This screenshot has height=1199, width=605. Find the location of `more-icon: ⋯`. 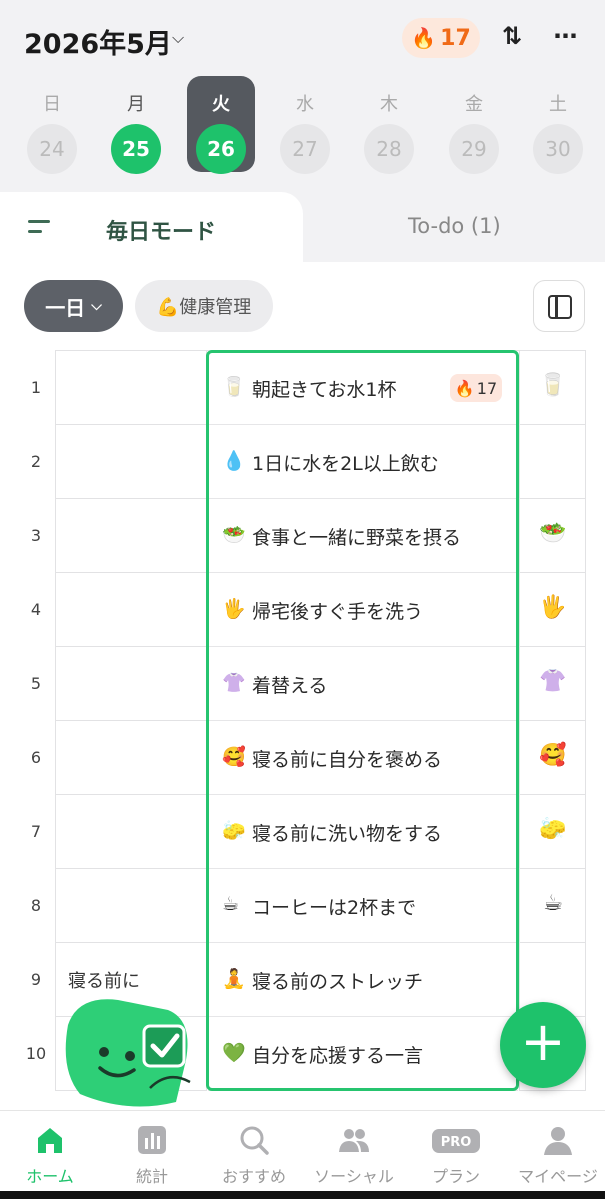

more-icon: ⋯ is located at coordinates (566, 37).